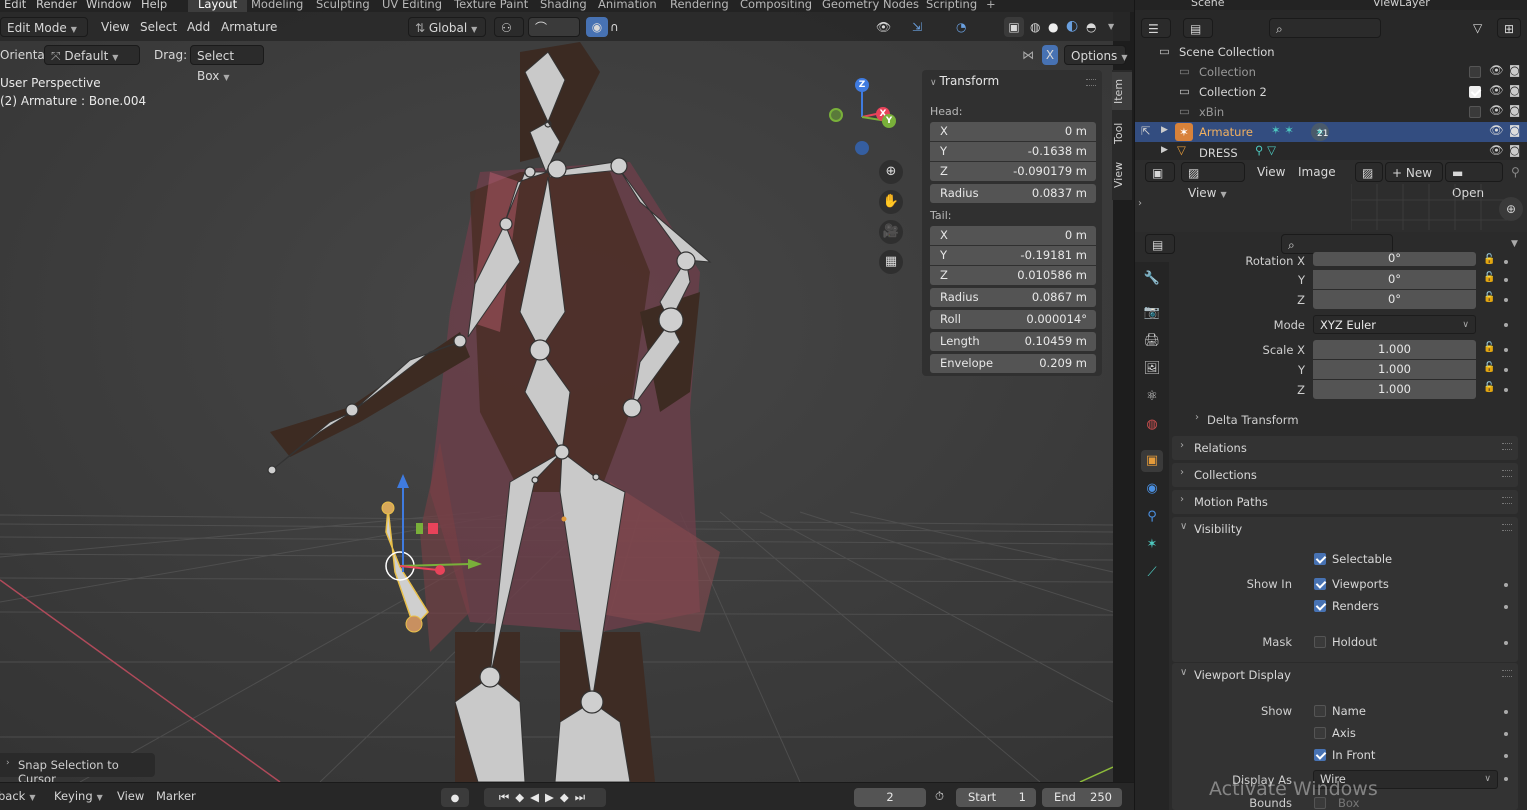  I want to click on gizmo-z-axis: Z, so click(862, 85).